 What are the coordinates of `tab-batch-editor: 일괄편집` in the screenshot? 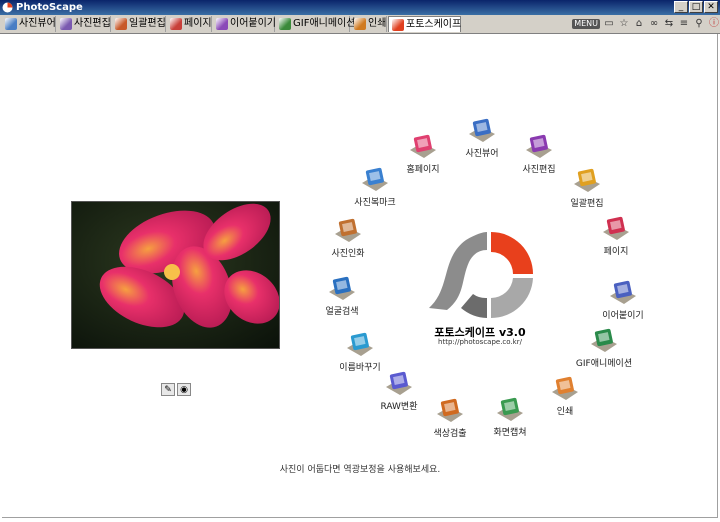 It's located at (139, 24).